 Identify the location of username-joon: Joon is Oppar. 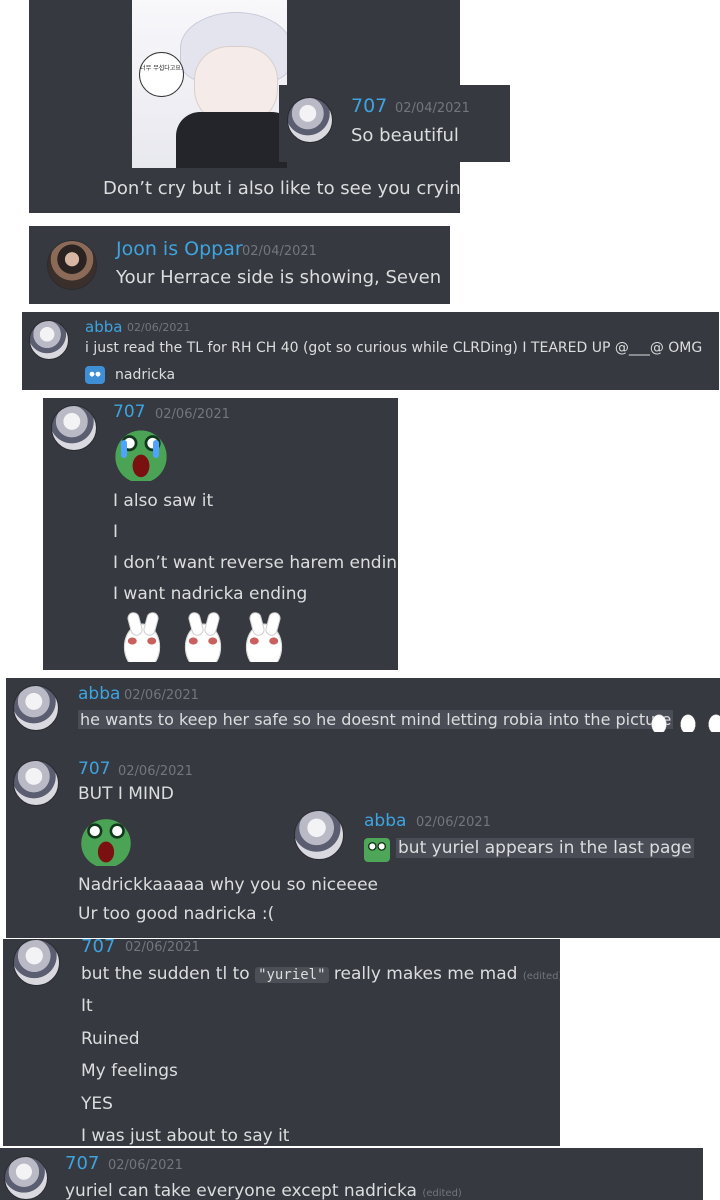
(179, 249).